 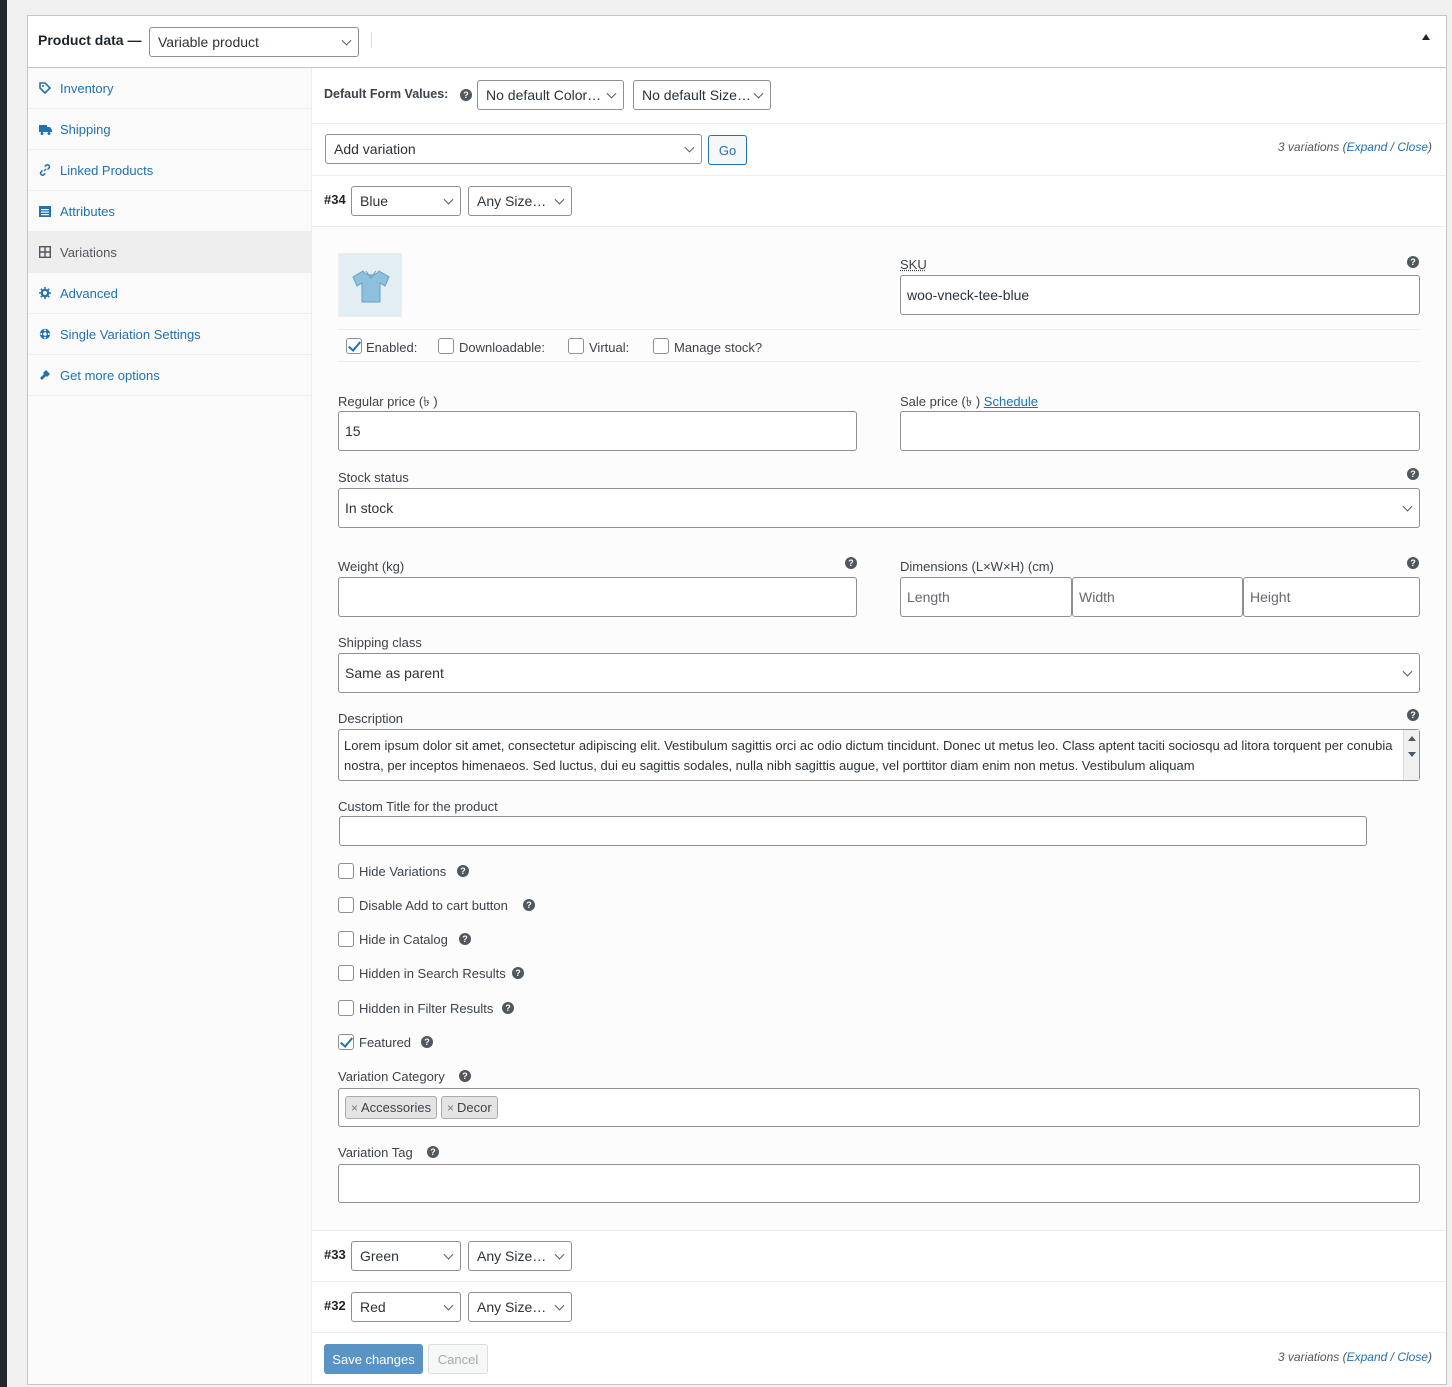 What do you see at coordinates (513, 149) in the screenshot?
I see `add-variation-select: Add variation` at bounding box center [513, 149].